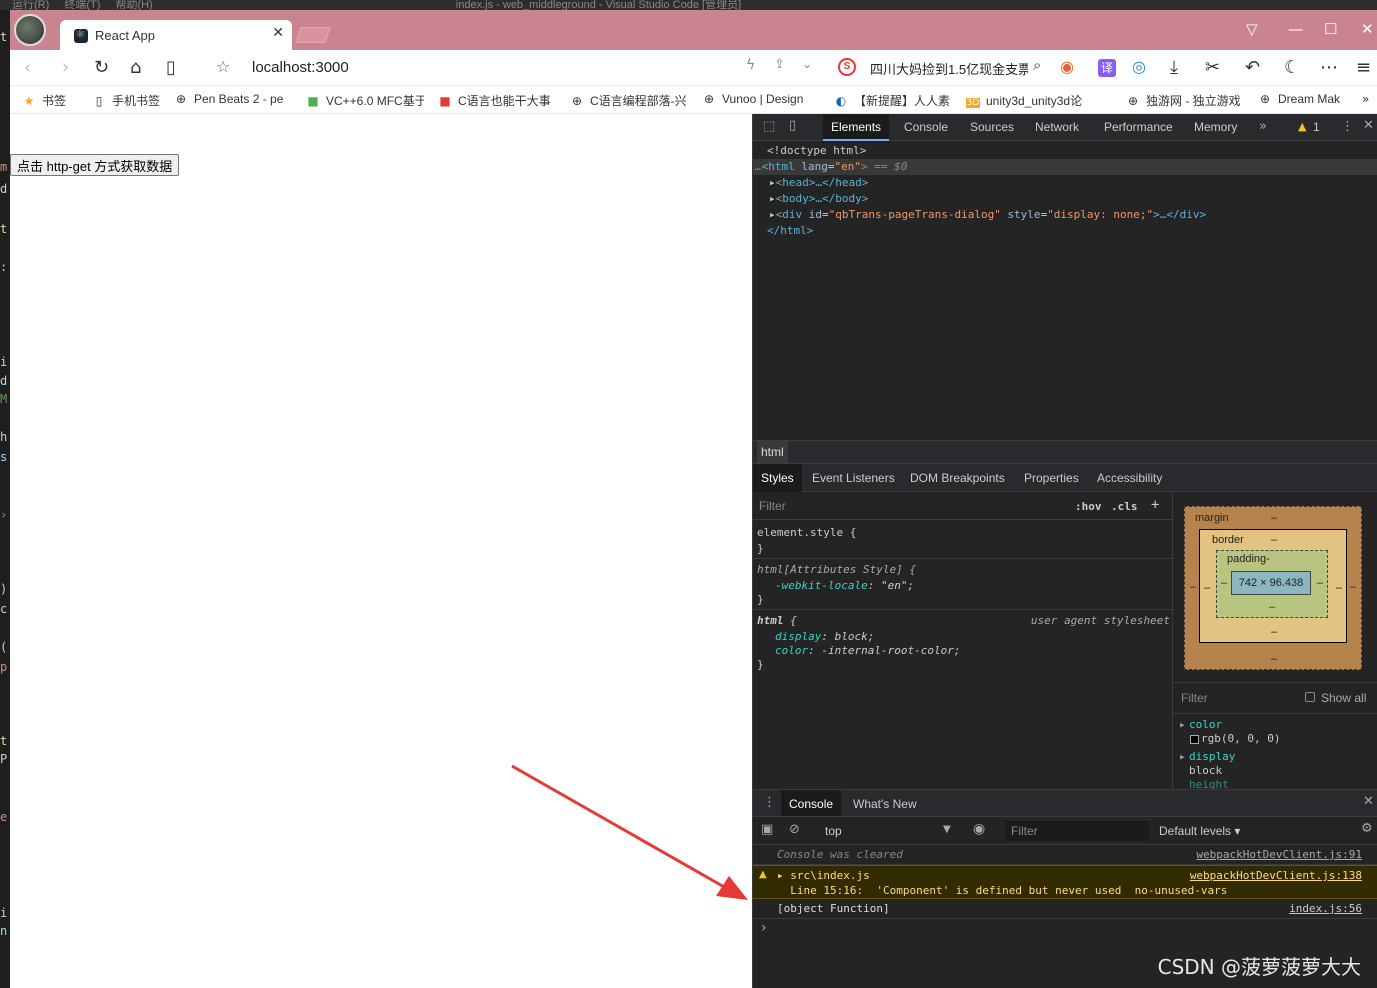 The image size is (1377, 988). What do you see at coordinates (1279, 854) in the screenshot?
I see `source-link: webpackHotDevClient.js:91` at bounding box center [1279, 854].